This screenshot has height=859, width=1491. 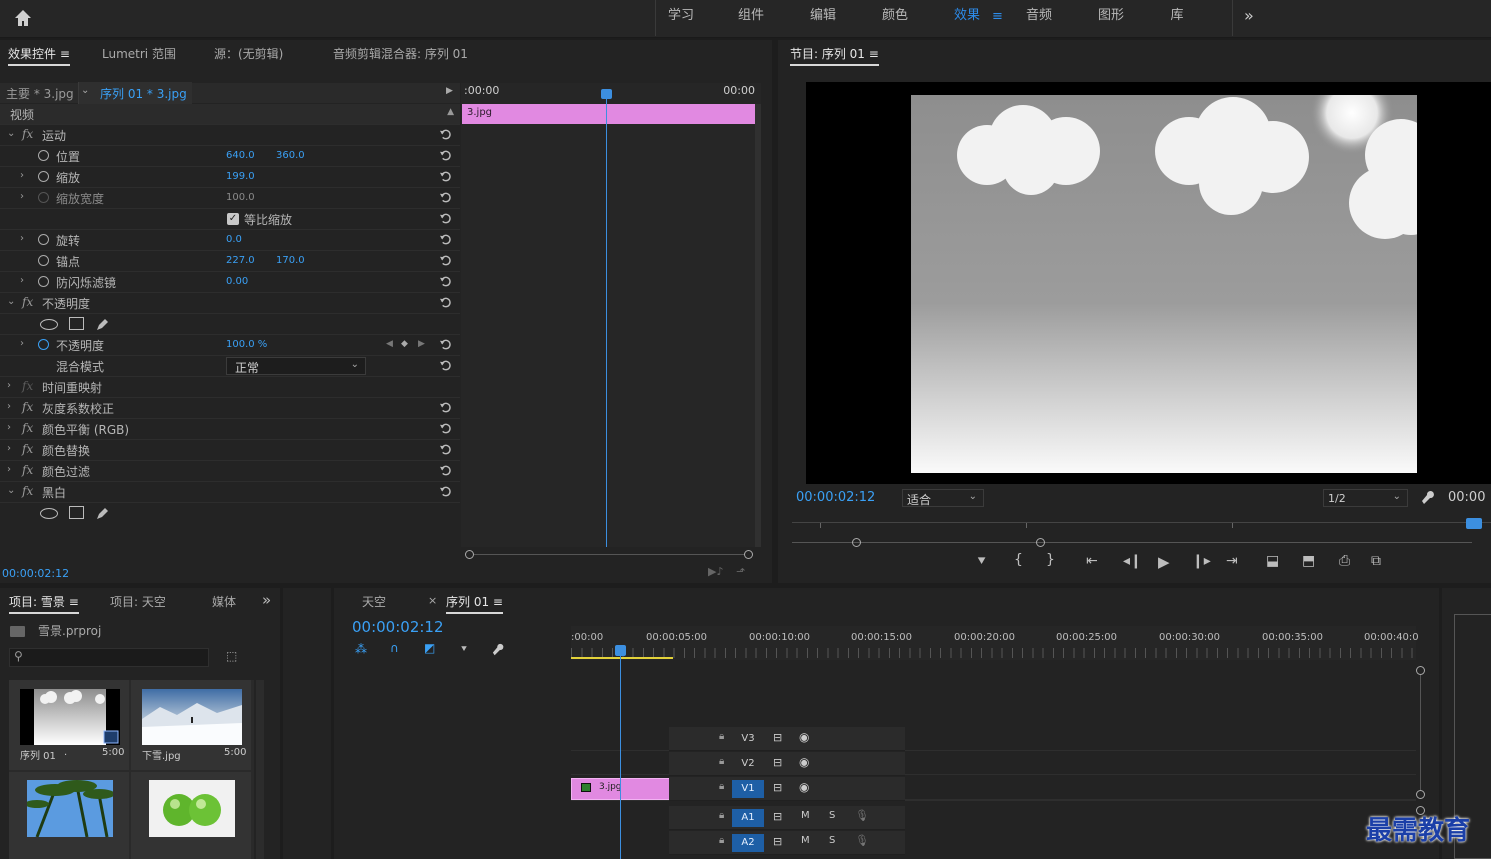 What do you see at coordinates (246, 344) in the screenshot?
I see `opacity-value: 100.0 %` at bounding box center [246, 344].